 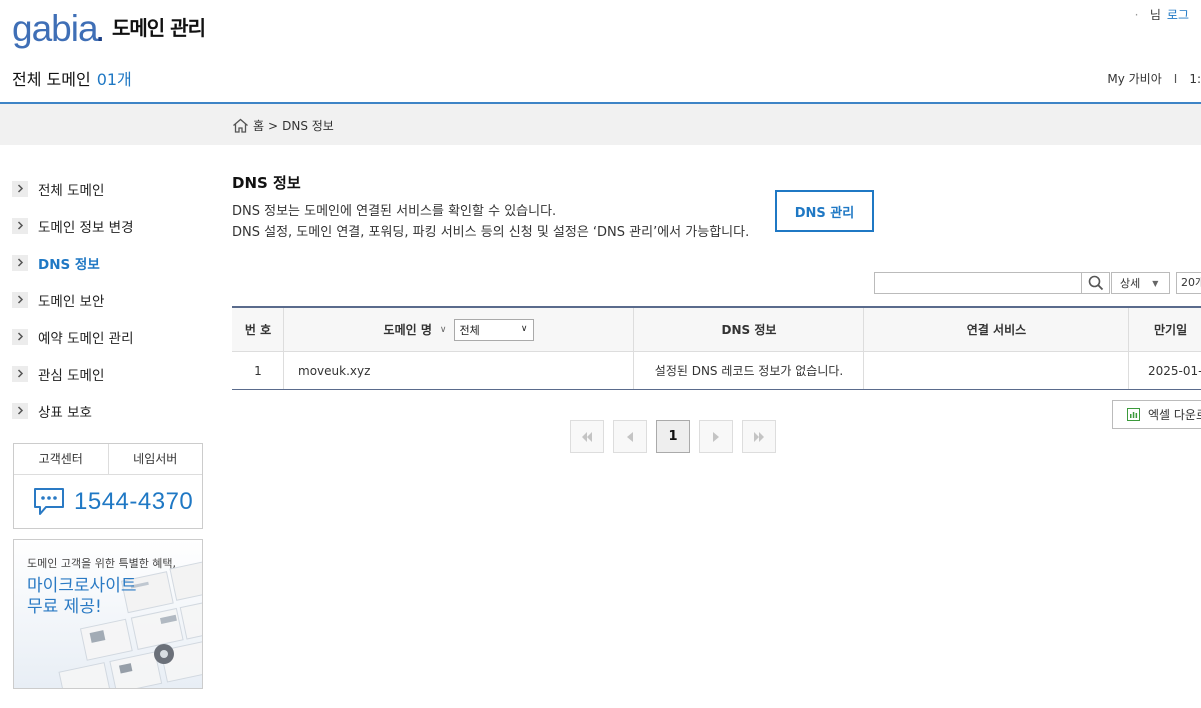 I want to click on all-domains-summary: 전체 도메인 01개, so click(x=72, y=78).